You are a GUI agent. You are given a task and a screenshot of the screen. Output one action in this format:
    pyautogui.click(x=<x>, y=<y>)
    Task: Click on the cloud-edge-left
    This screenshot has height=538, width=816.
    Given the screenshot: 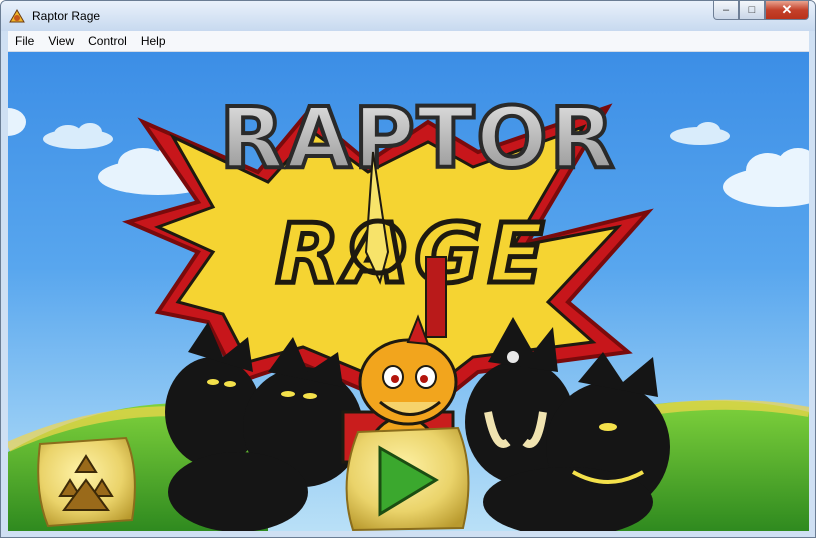 What is the action you would take?
    pyautogui.click(x=17, y=122)
    